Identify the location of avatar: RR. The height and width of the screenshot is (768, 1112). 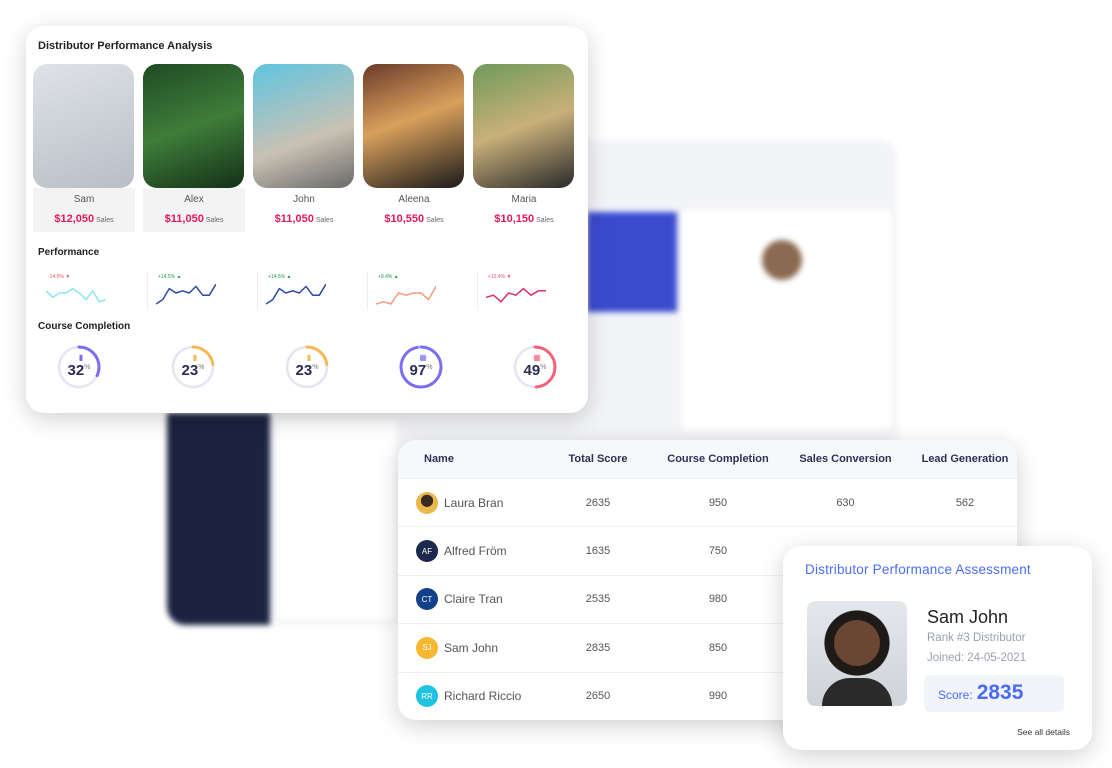
(427, 696).